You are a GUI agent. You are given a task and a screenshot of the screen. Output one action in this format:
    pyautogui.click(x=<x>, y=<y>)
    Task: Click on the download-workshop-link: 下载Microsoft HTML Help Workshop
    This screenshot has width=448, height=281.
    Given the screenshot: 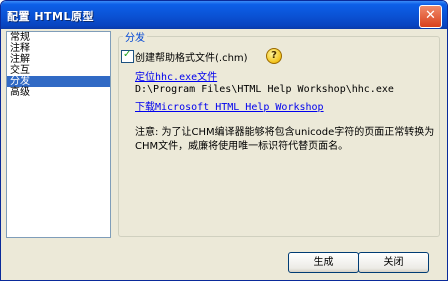 What is the action you would take?
    pyautogui.click(x=229, y=105)
    